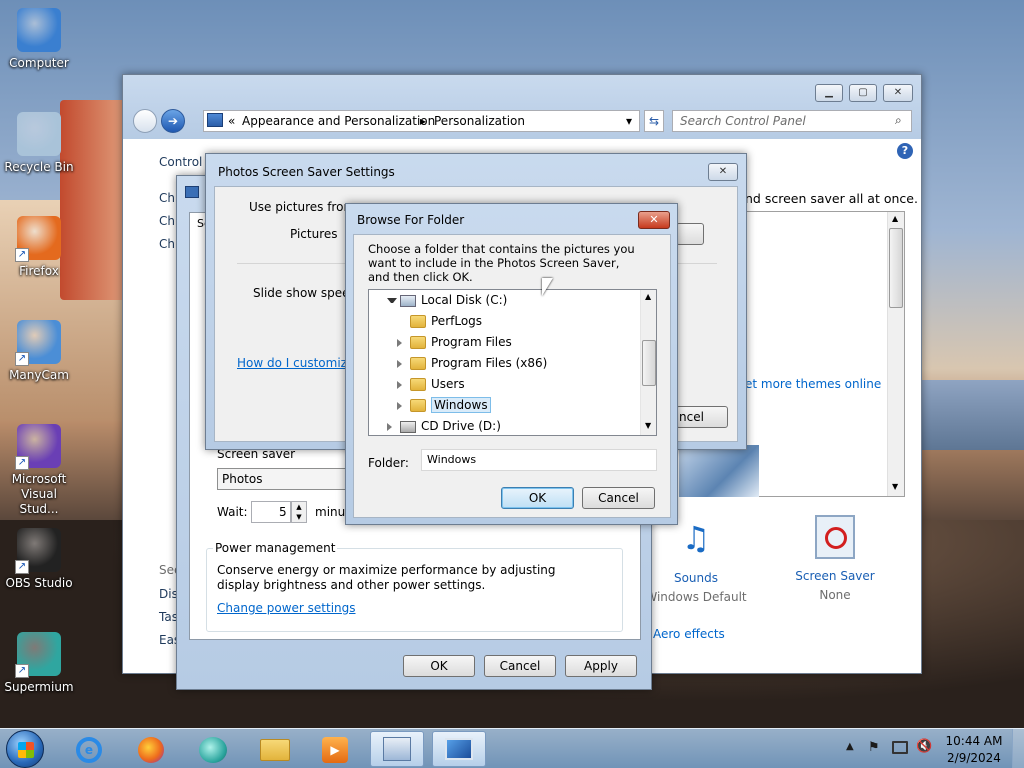 The image size is (1024, 768). Describe the element at coordinates (537, 498) in the screenshot. I see `browse-ok-button: OK` at that location.